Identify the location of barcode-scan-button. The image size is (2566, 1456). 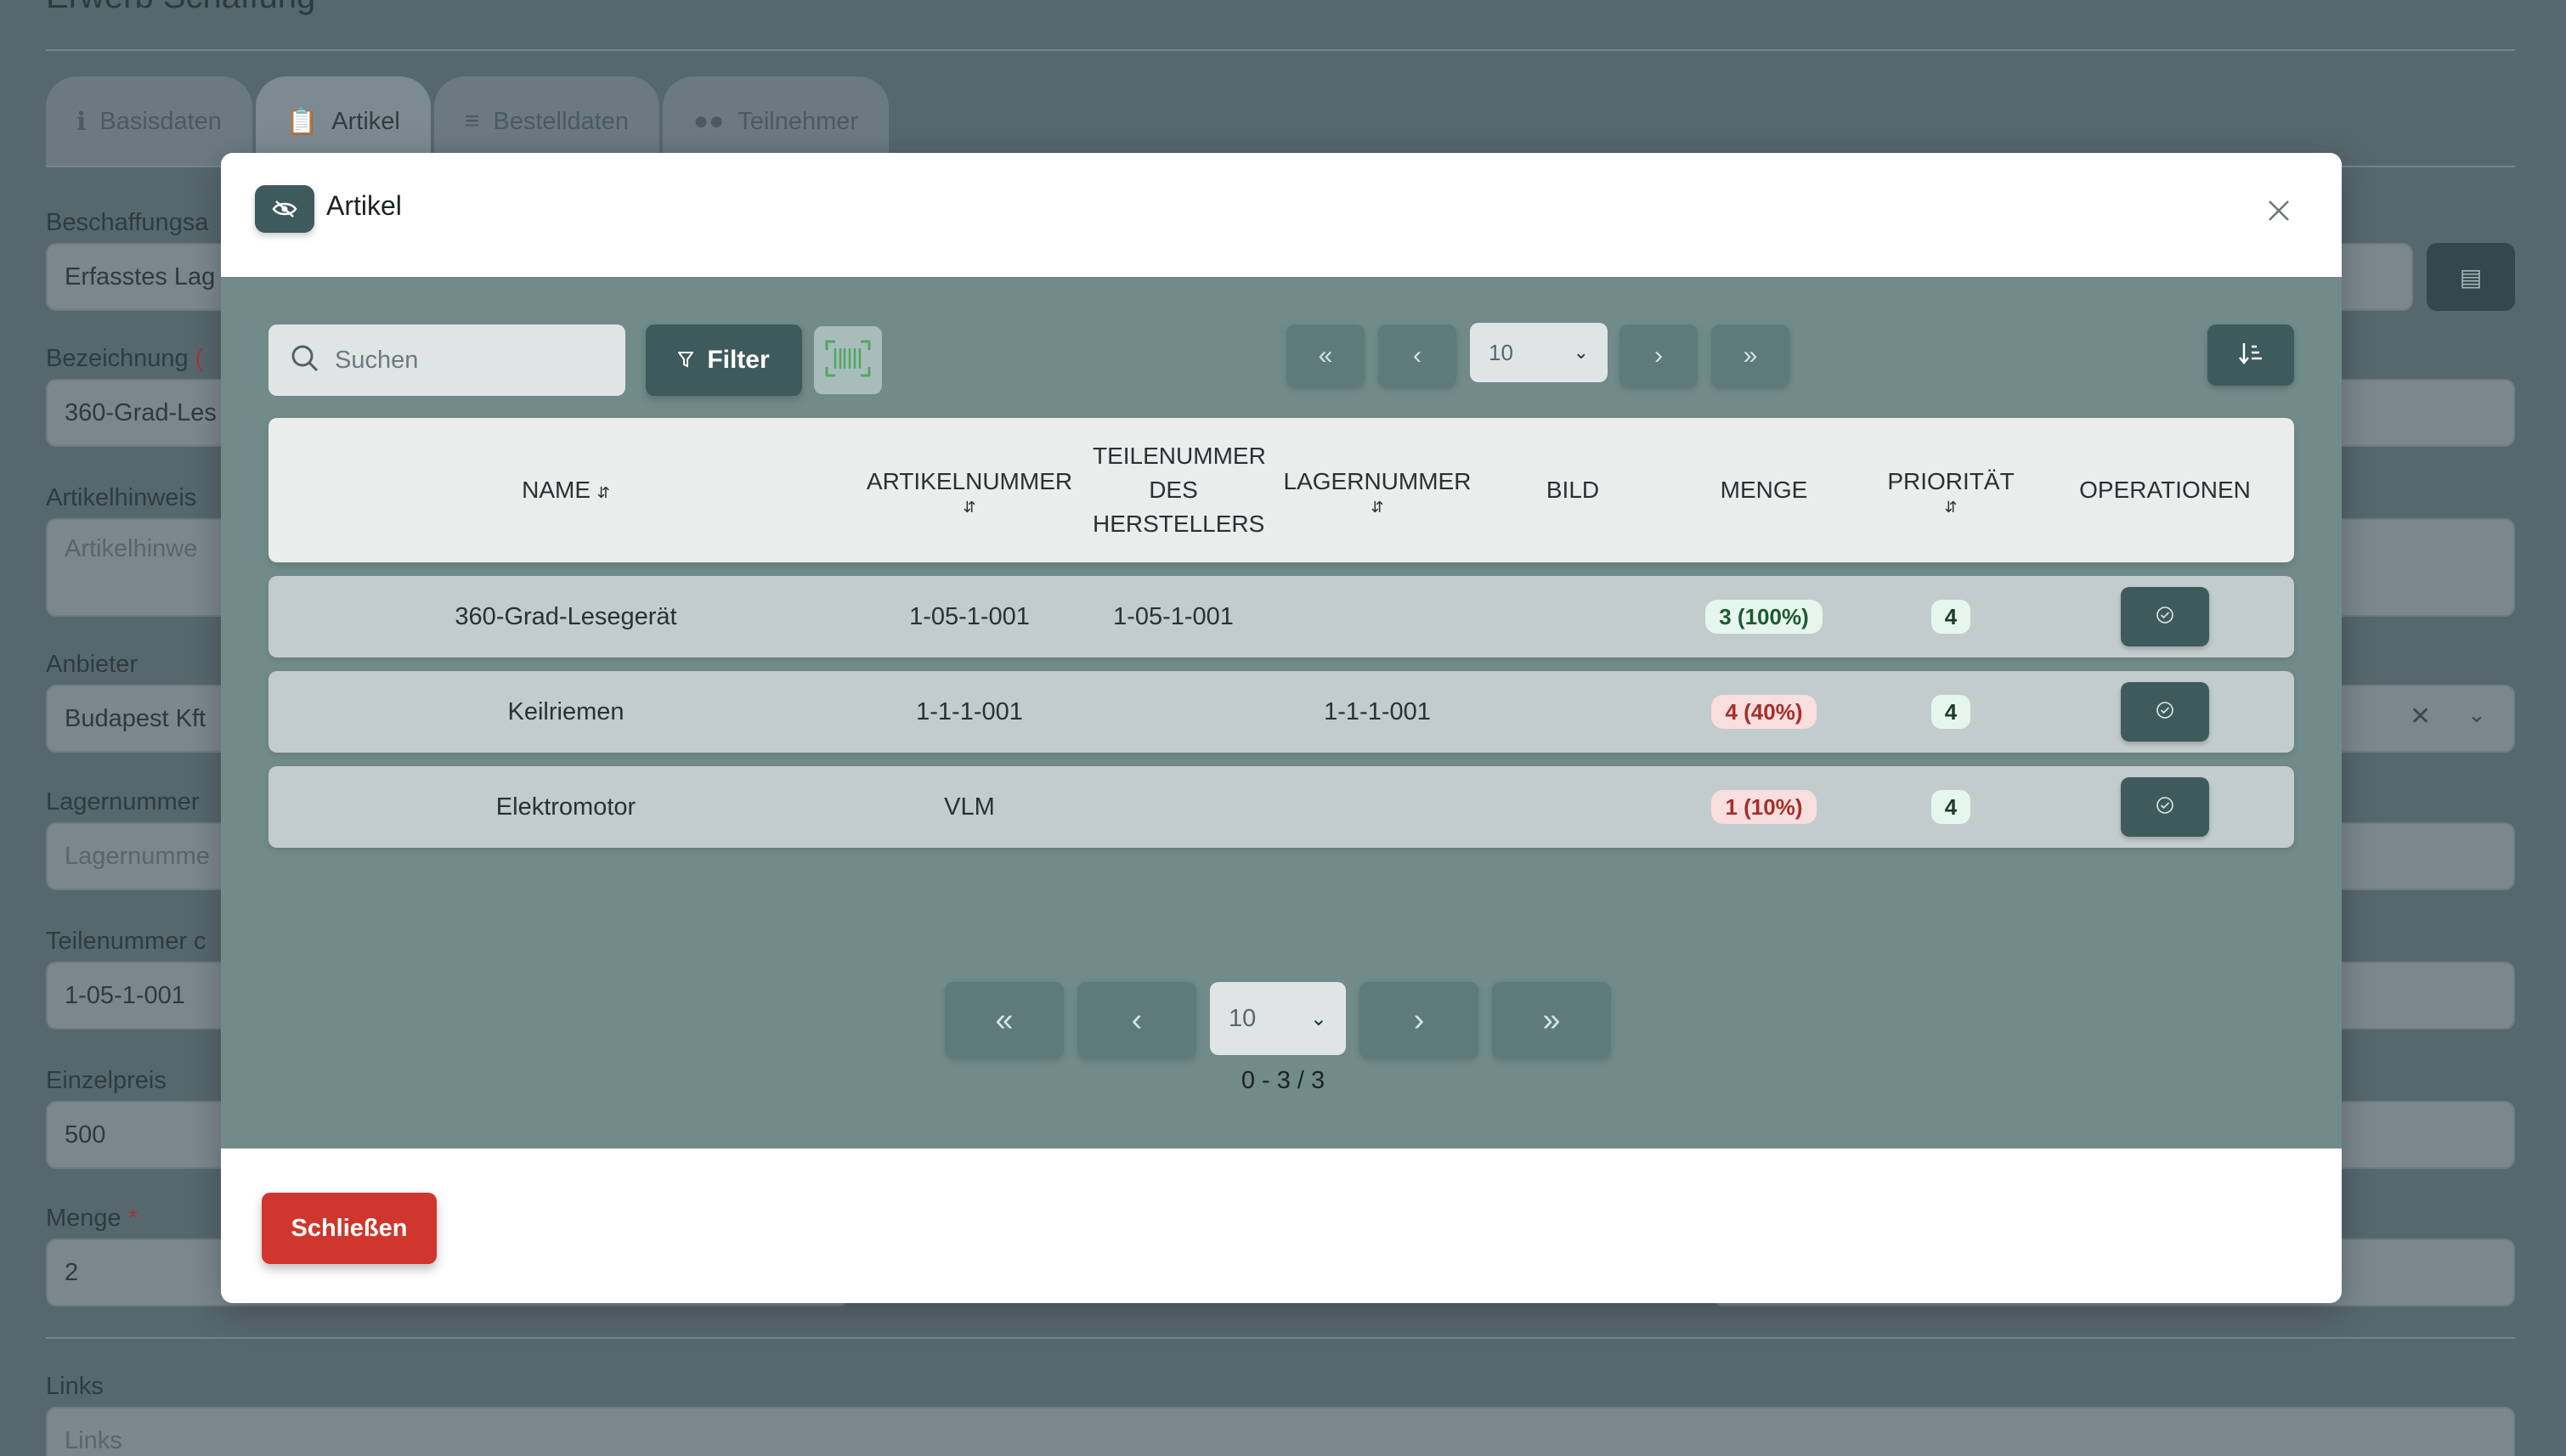
(848, 360).